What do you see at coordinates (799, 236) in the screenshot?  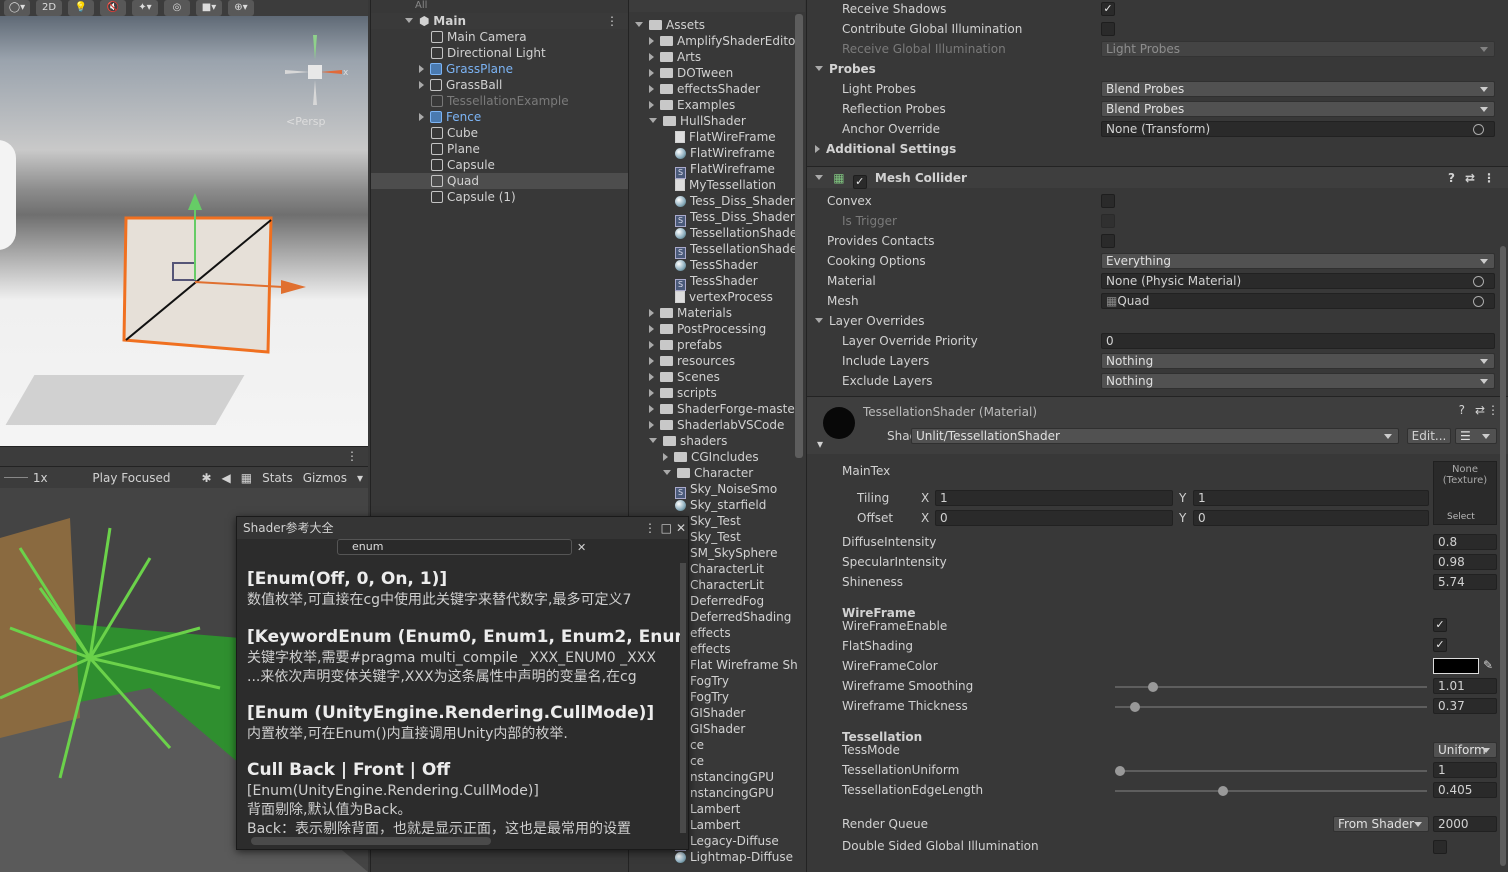 I see `project-scrollbar` at bounding box center [799, 236].